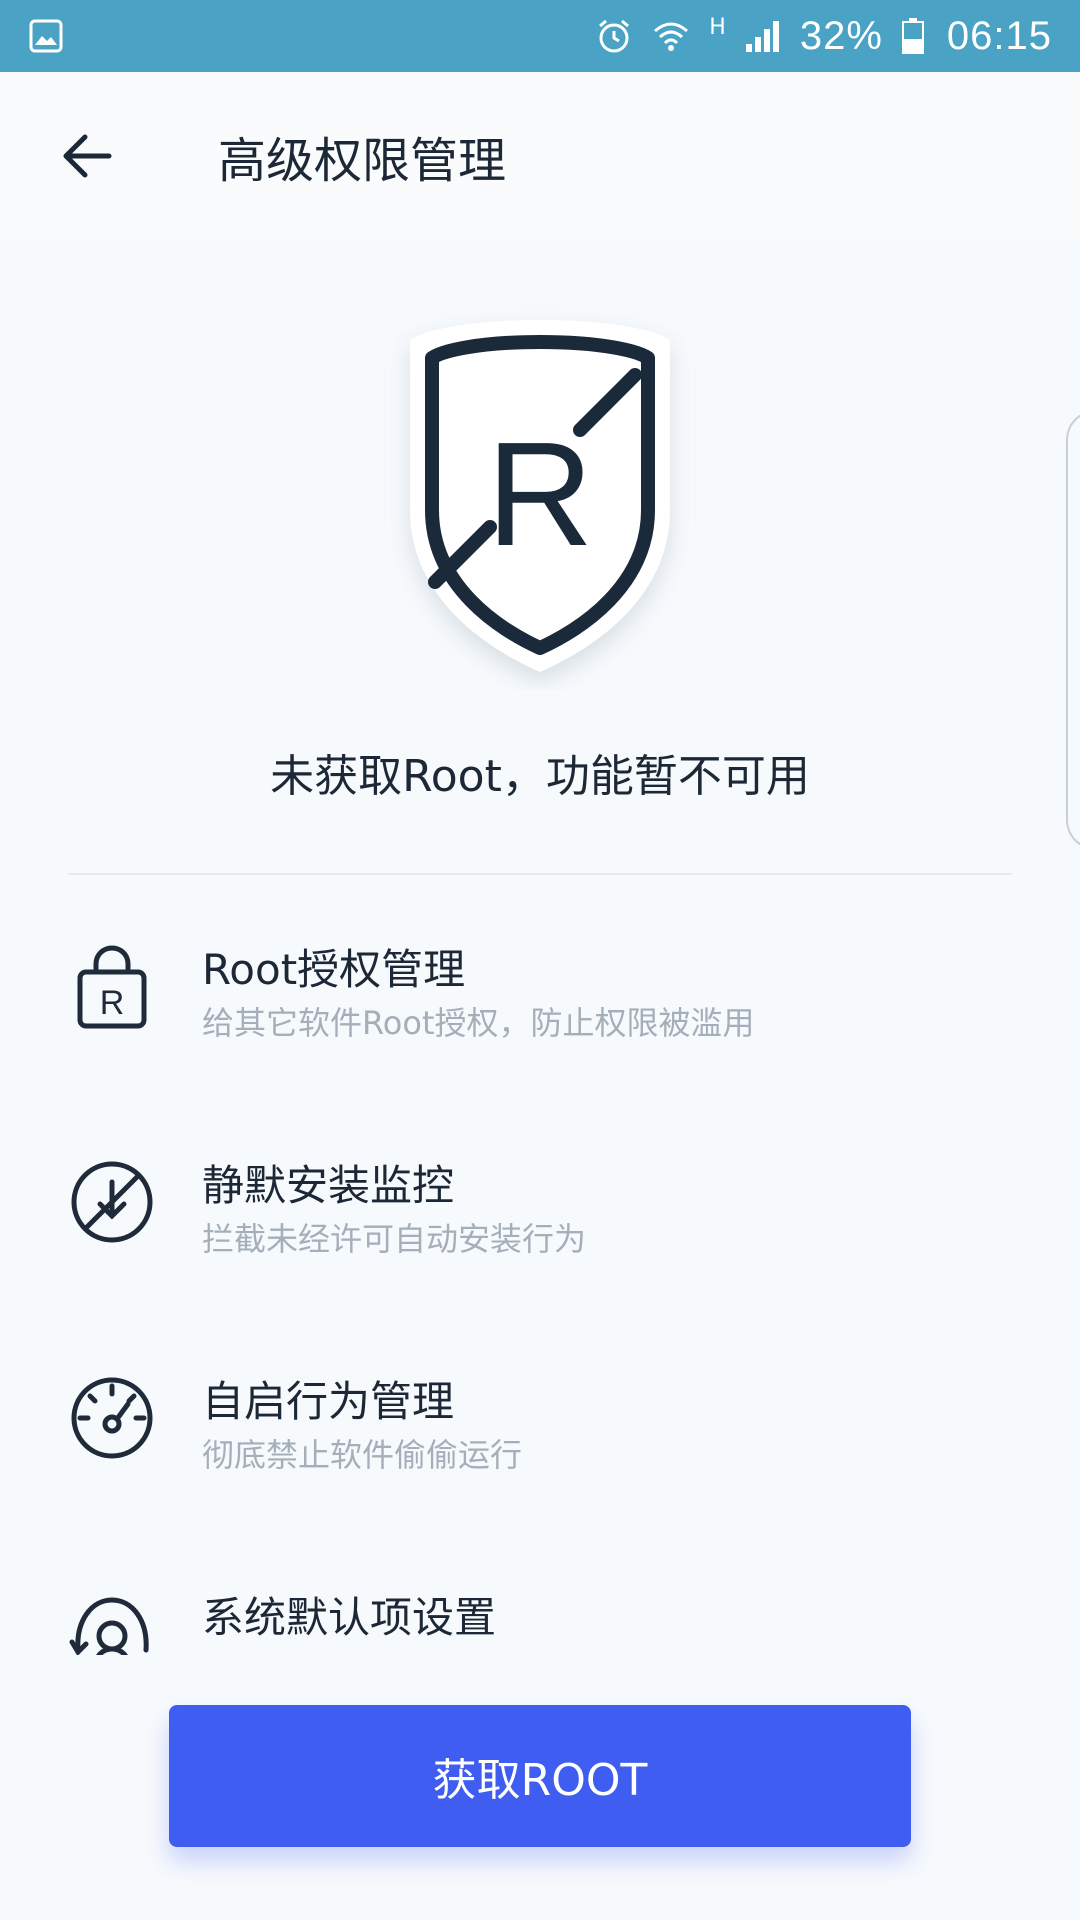 This screenshot has width=1080, height=1920. Describe the element at coordinates (841, 35) in the screenshot. I see `battery-percentage: 32%` at that location.